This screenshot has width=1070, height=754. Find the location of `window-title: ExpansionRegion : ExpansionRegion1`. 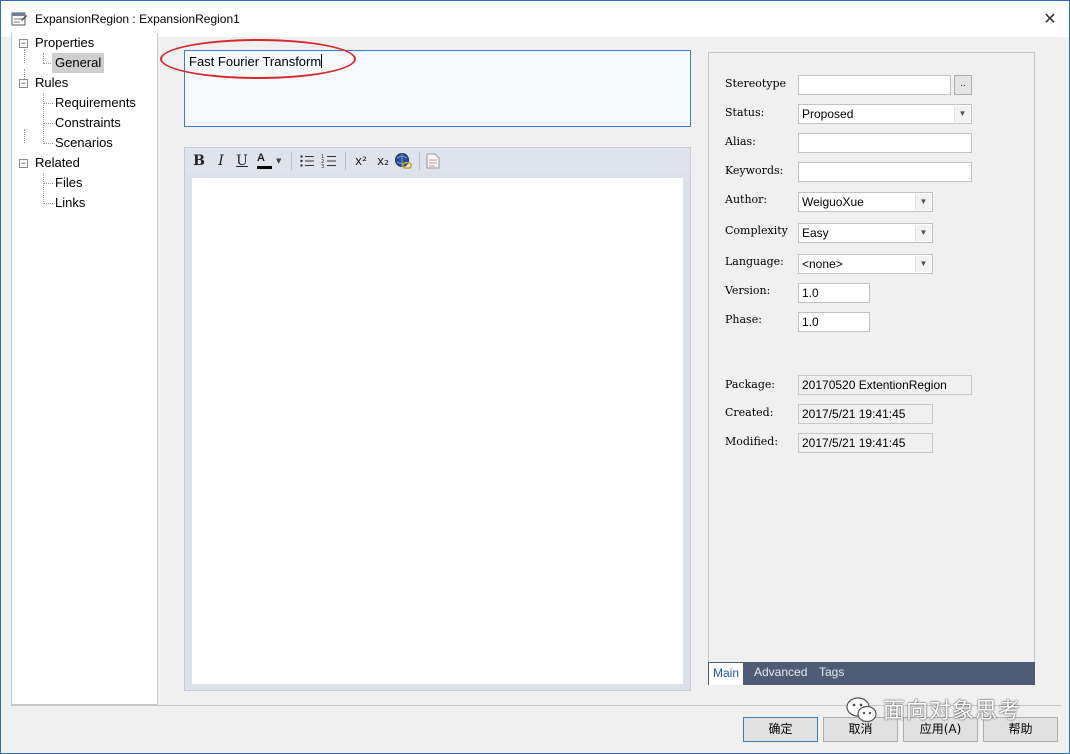

window-title: ExpansionRegion : ExpansionRegion1 is located at coordinates (137, 19).